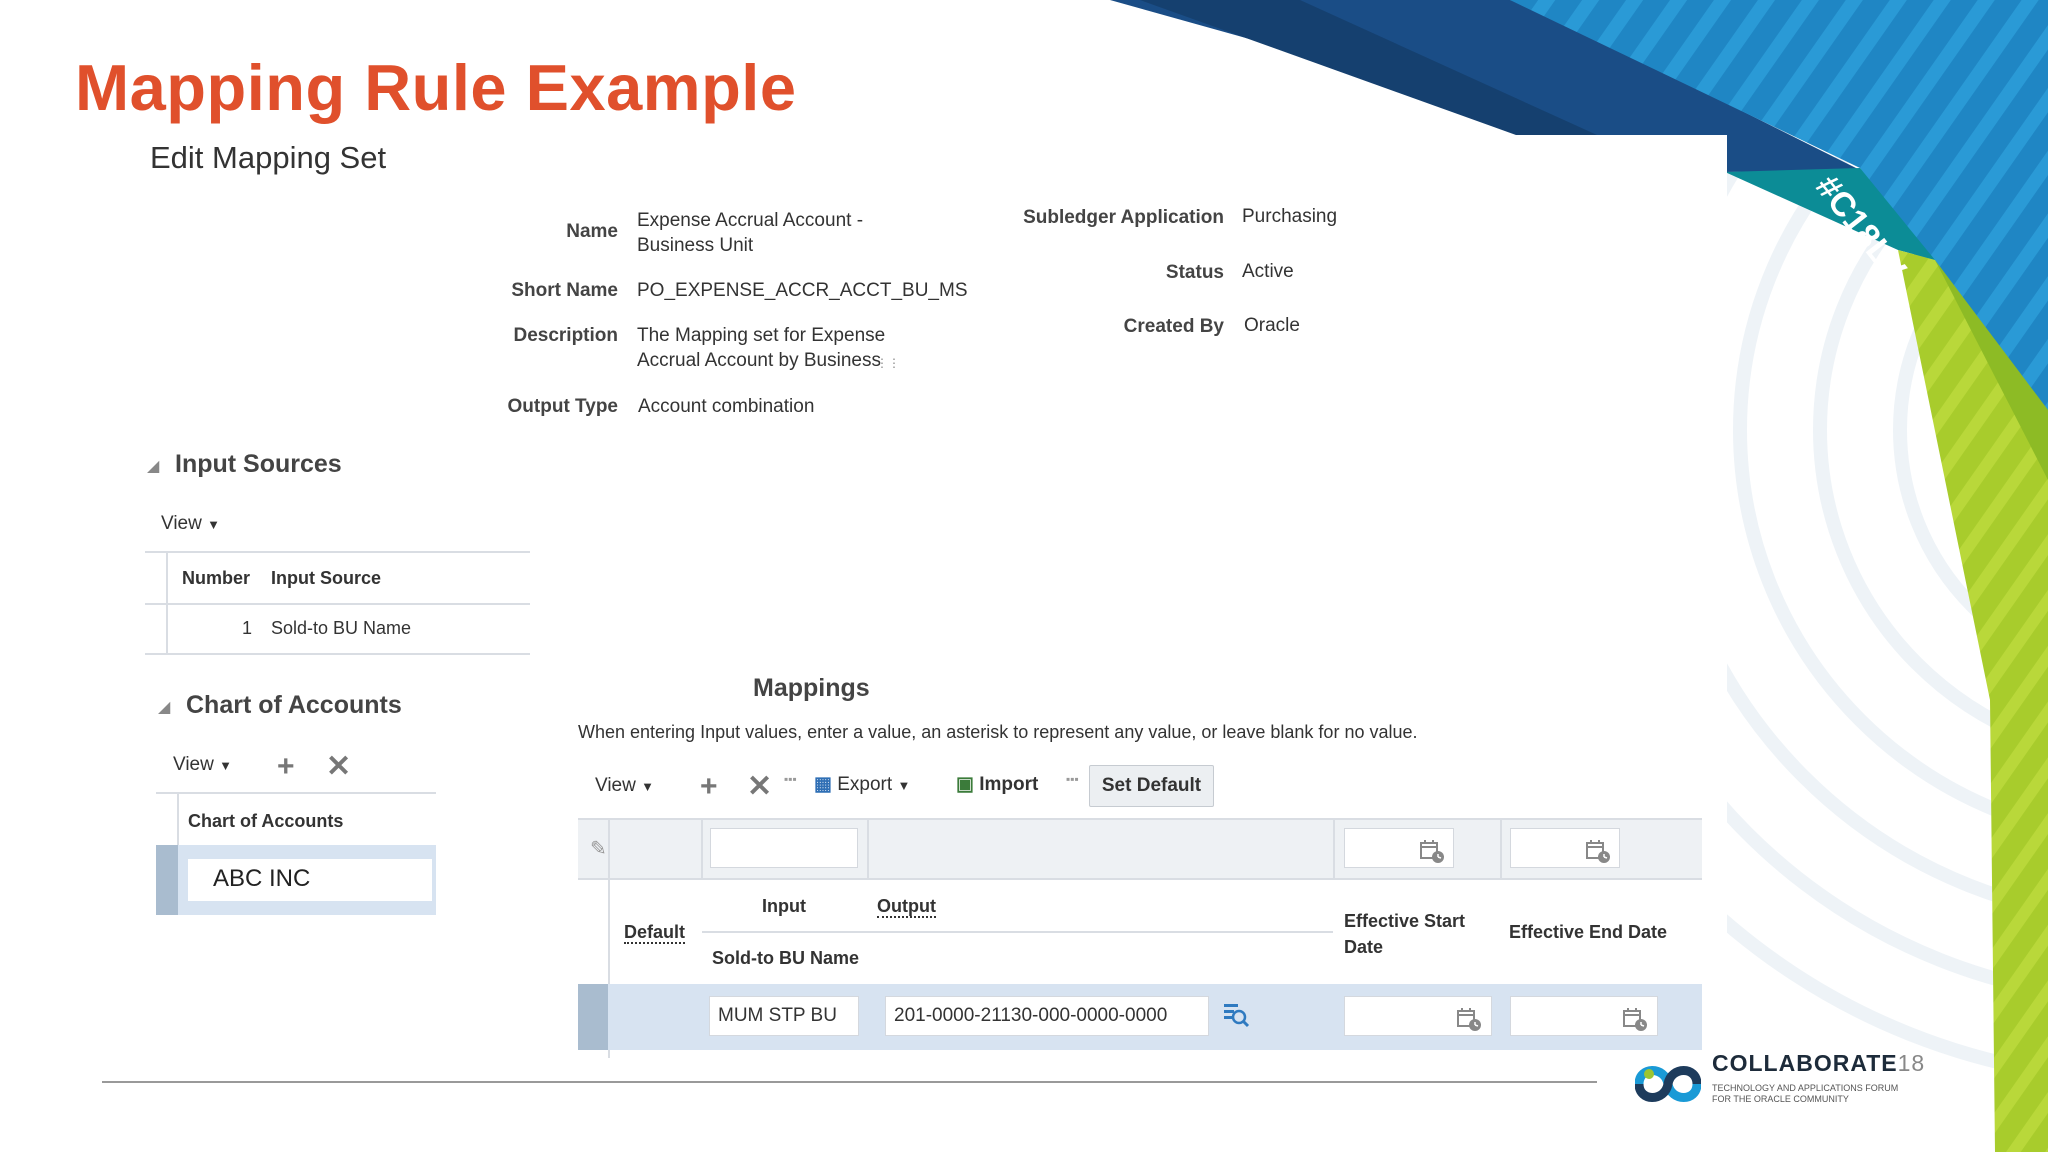 This screenshot has height=1152, width=2048. I want to click on column-header-output: Output, so click(906, 907).